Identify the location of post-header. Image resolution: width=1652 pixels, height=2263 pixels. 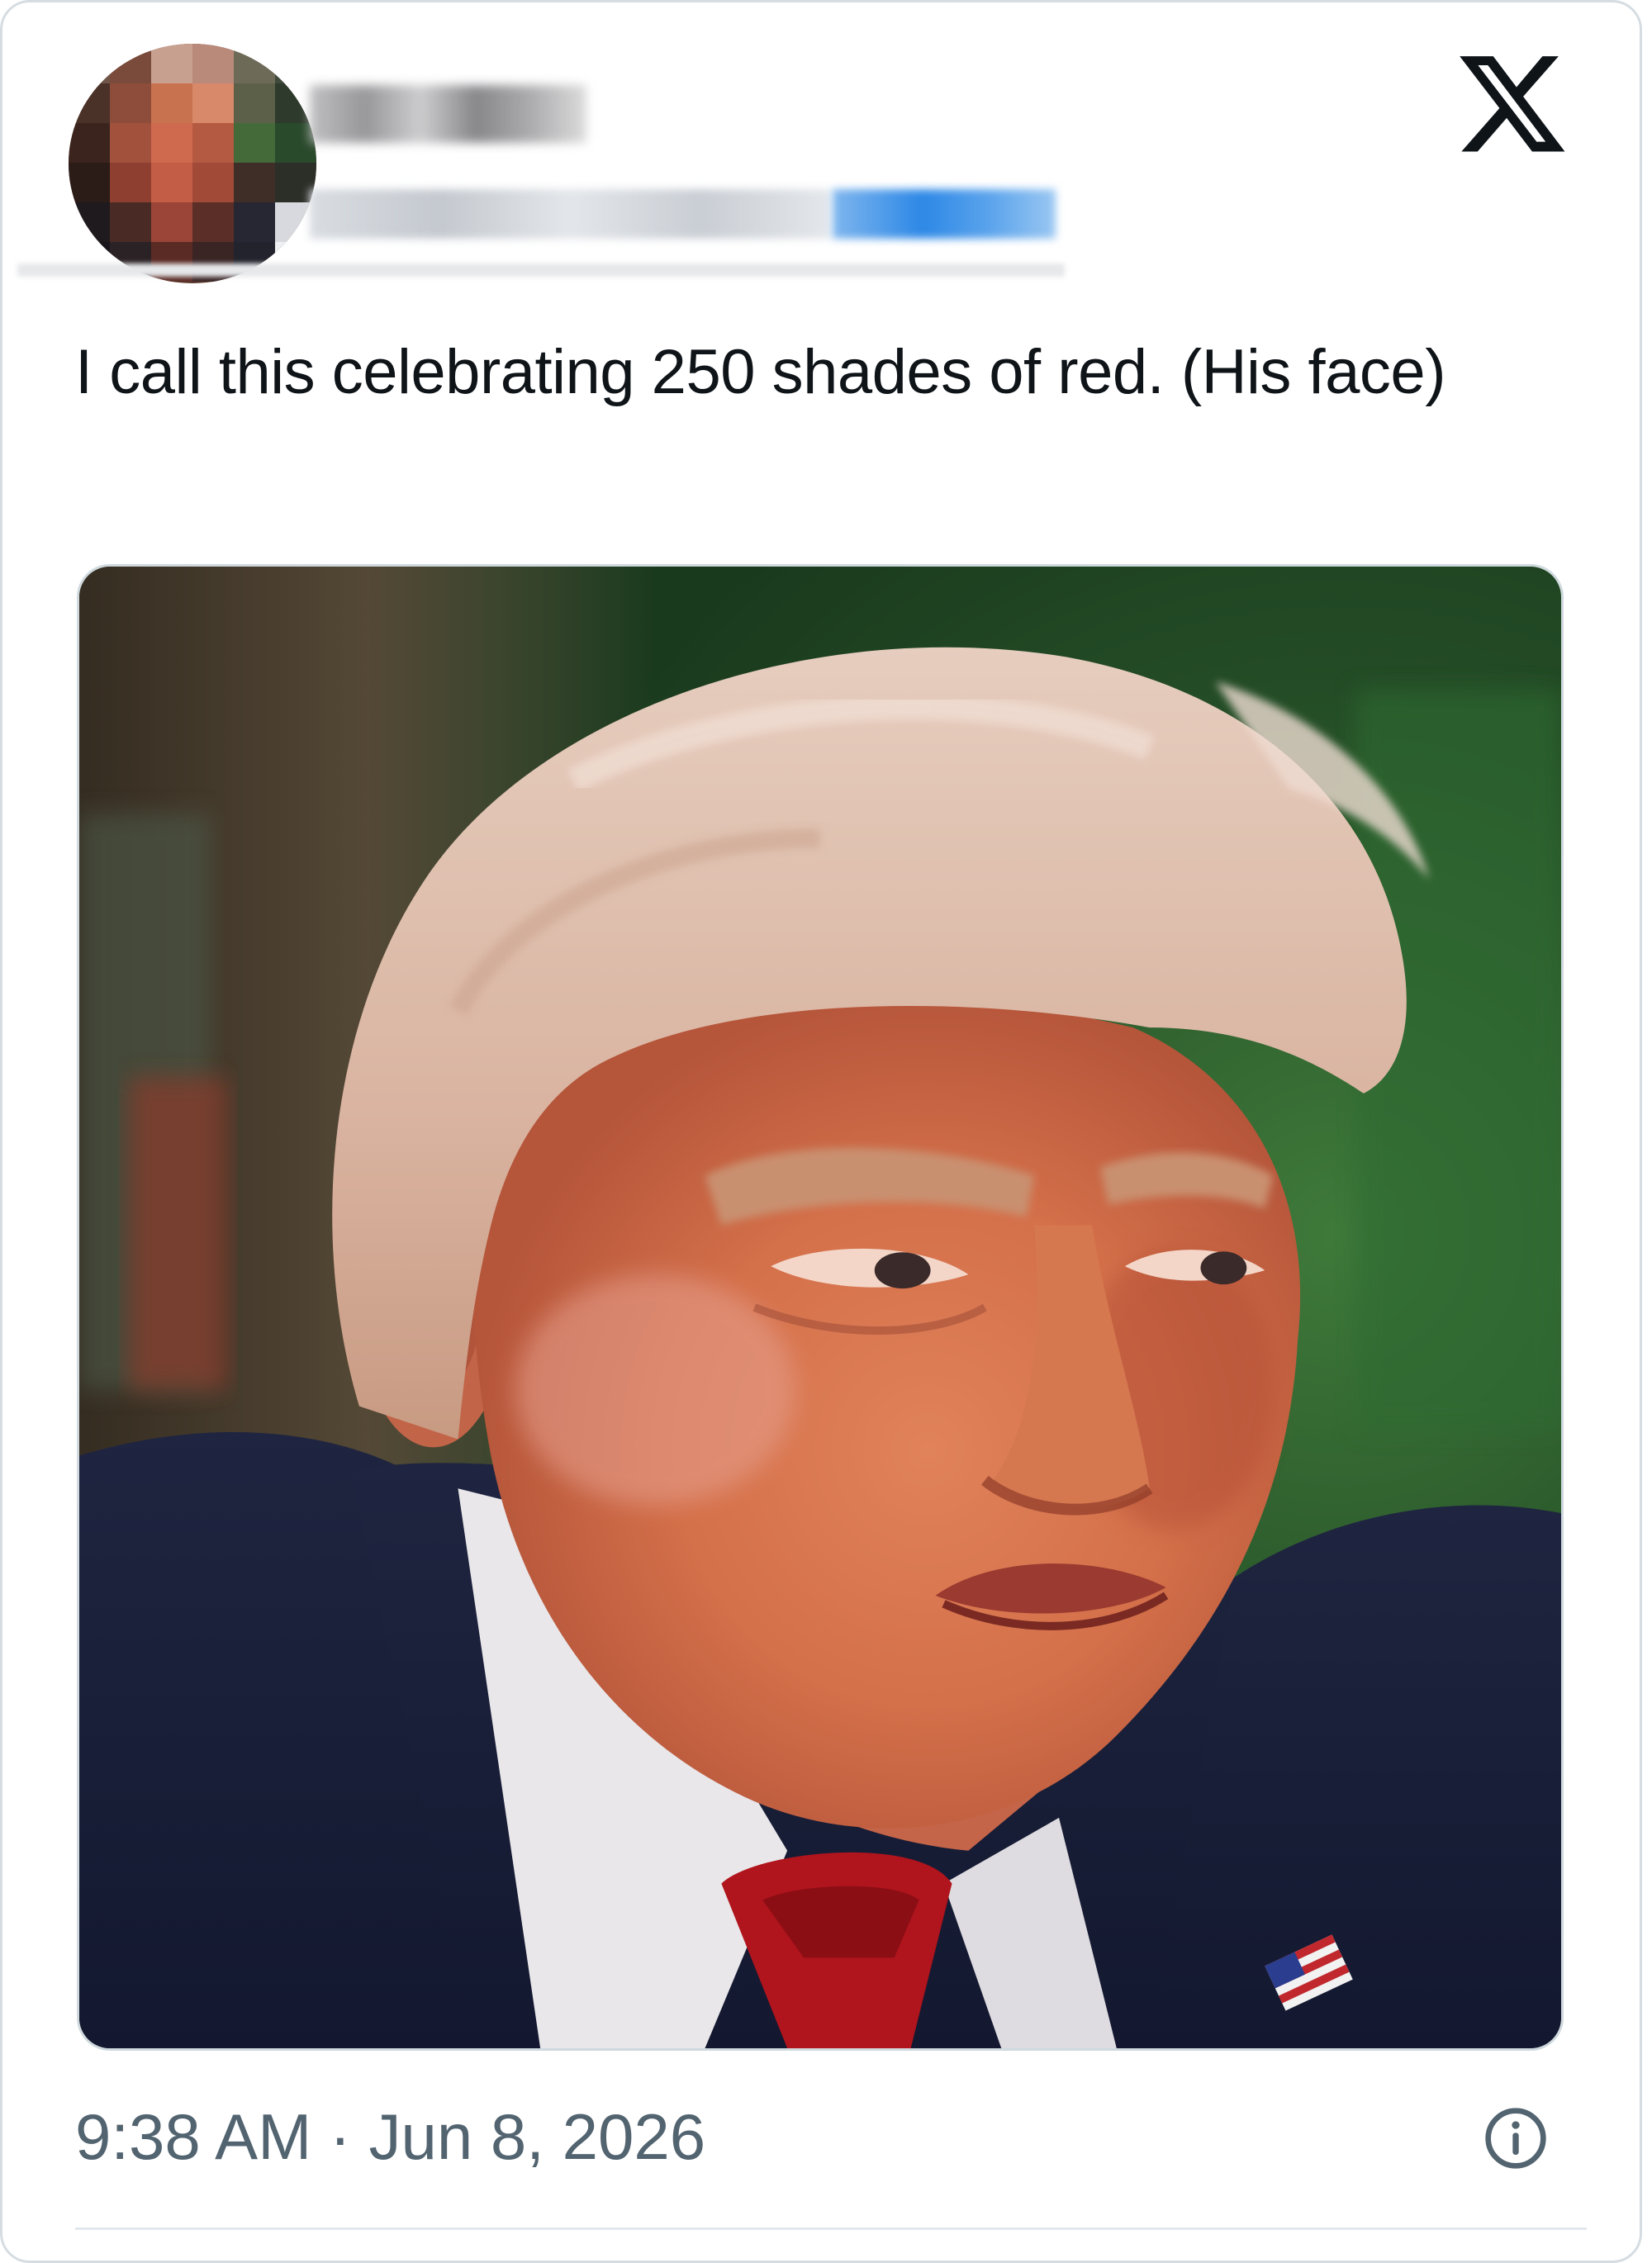
(821, 151).